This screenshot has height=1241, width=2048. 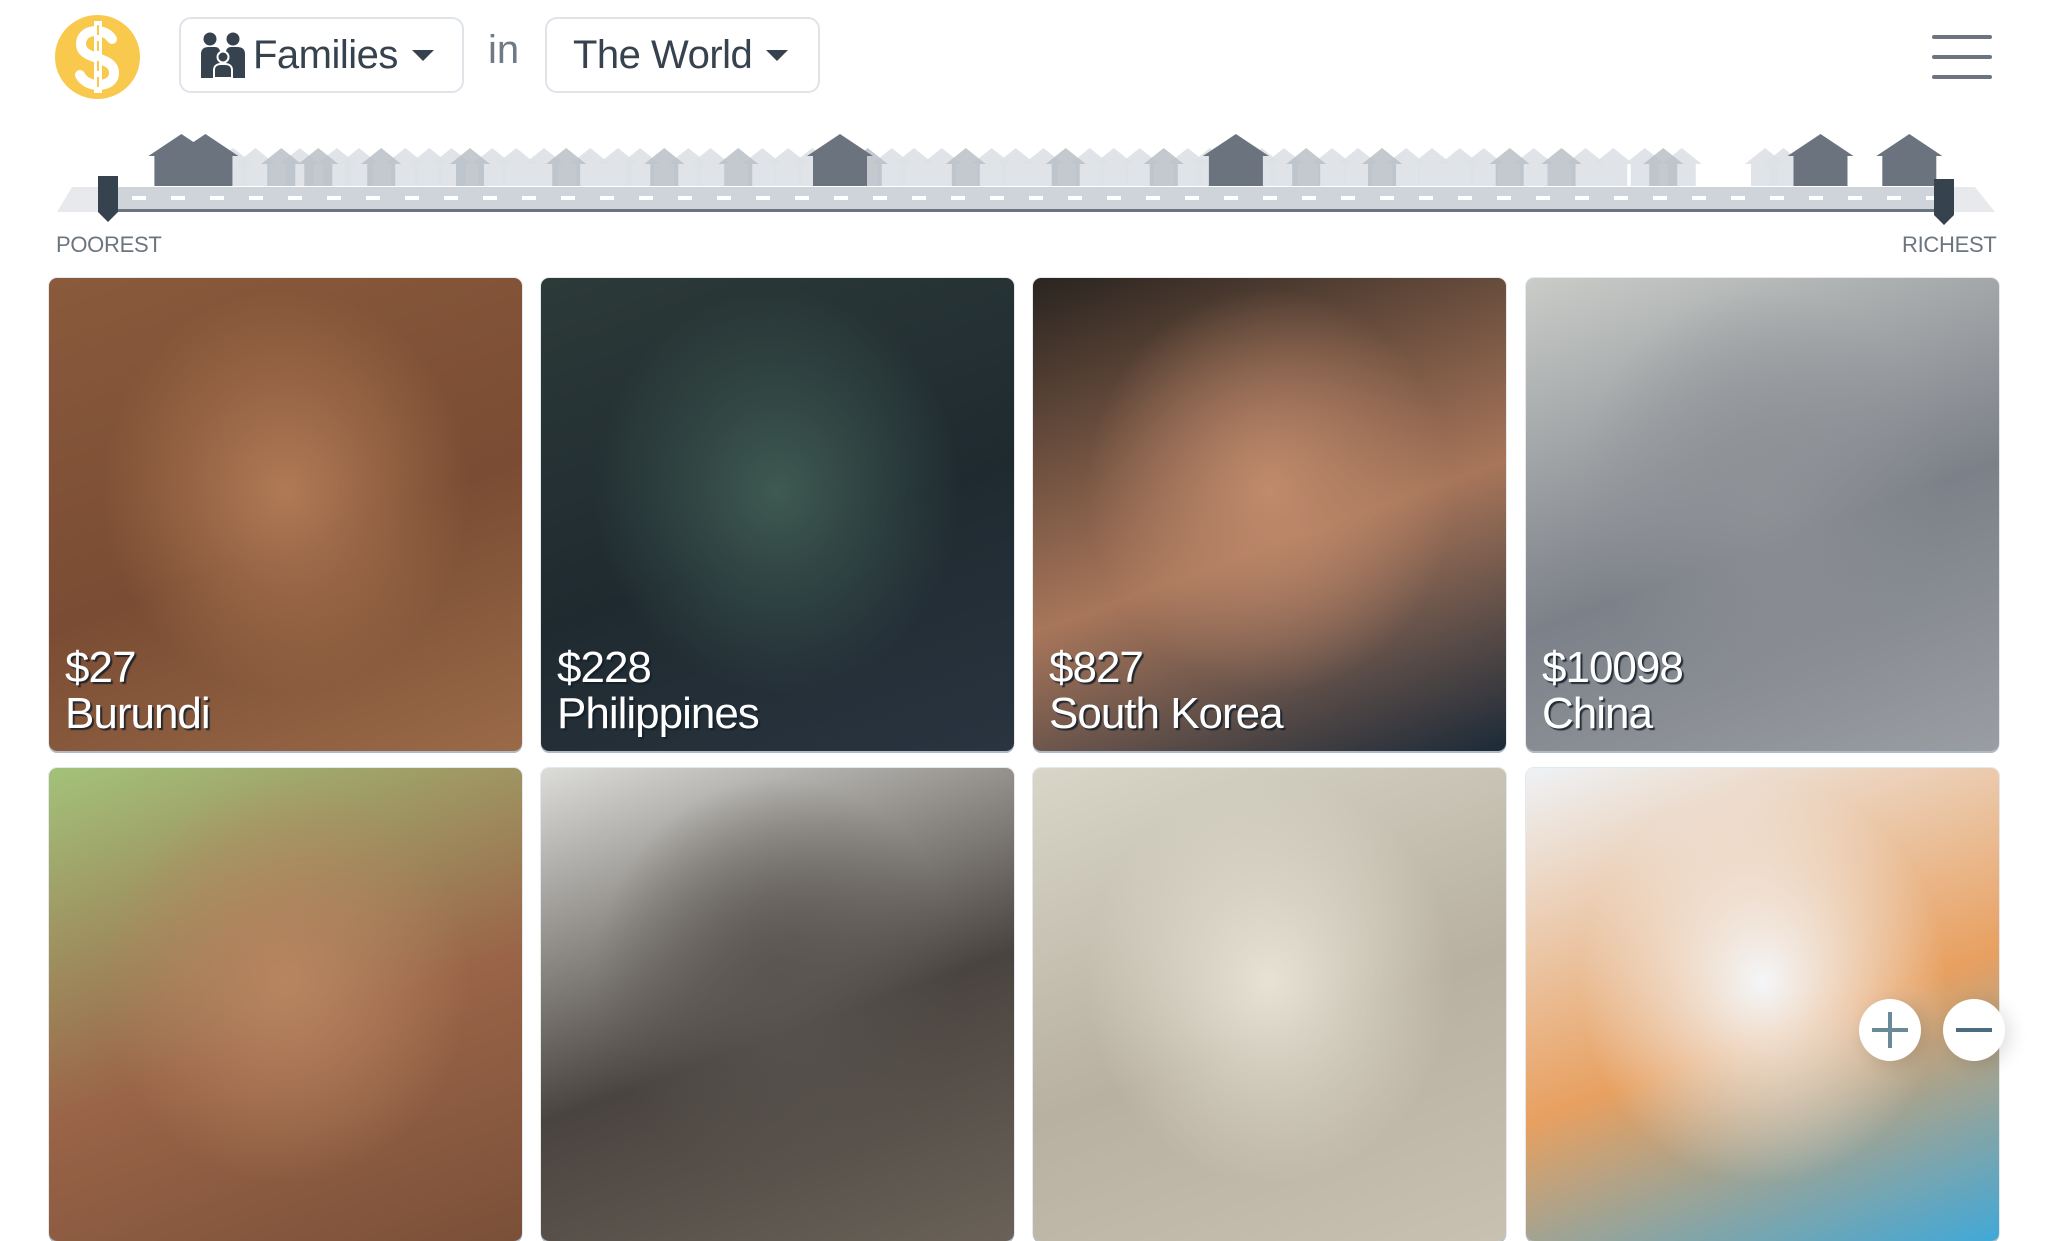 I want to click on income-text: $228, so click(x=604, y=667).